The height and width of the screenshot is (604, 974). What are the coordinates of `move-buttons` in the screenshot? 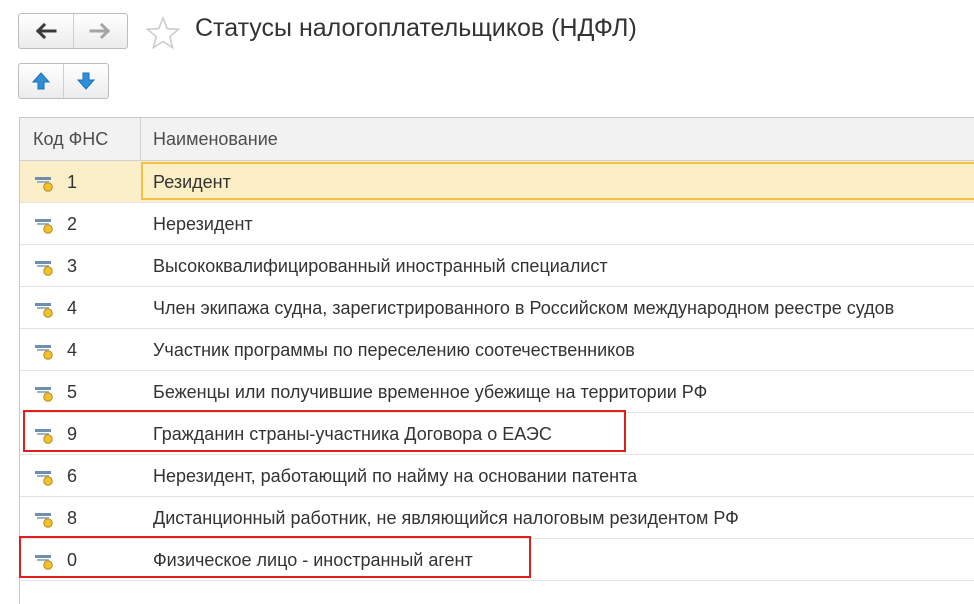 It's located at (63, 81).